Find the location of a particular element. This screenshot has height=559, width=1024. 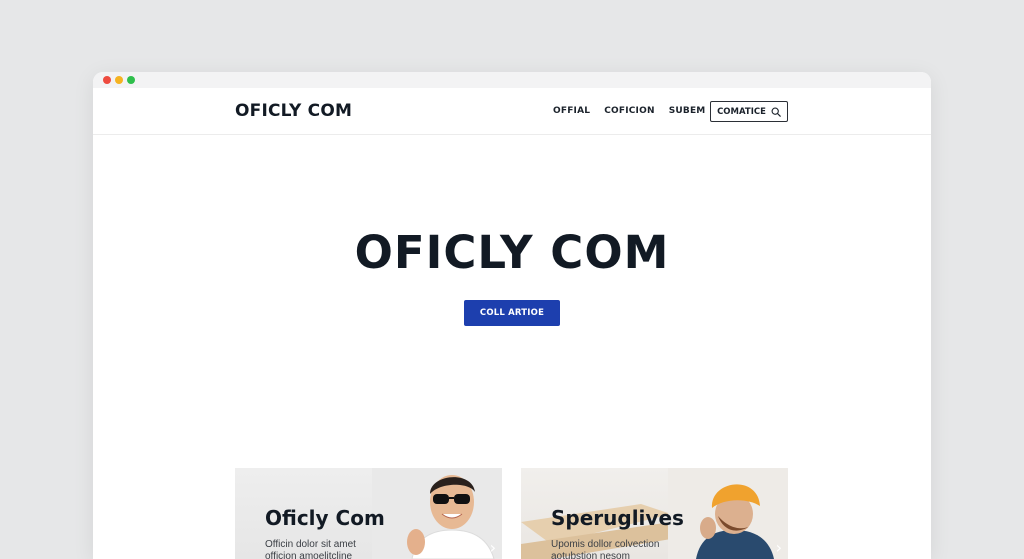

close-window-dot is located at coordinates (107, 80).